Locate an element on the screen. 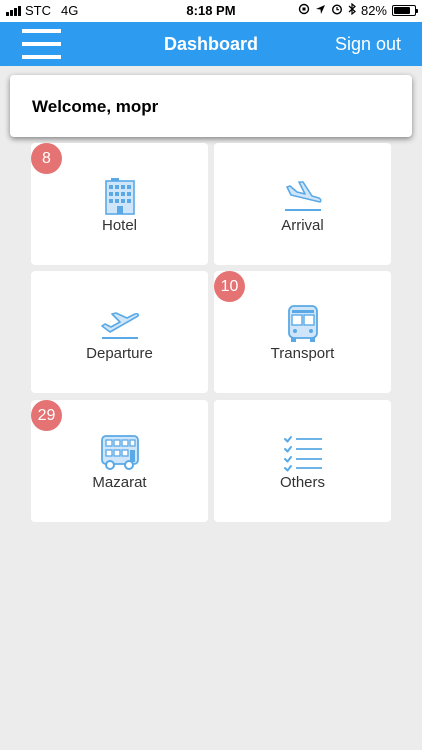  hotel-building-icon is located at coordinates (119, 196).